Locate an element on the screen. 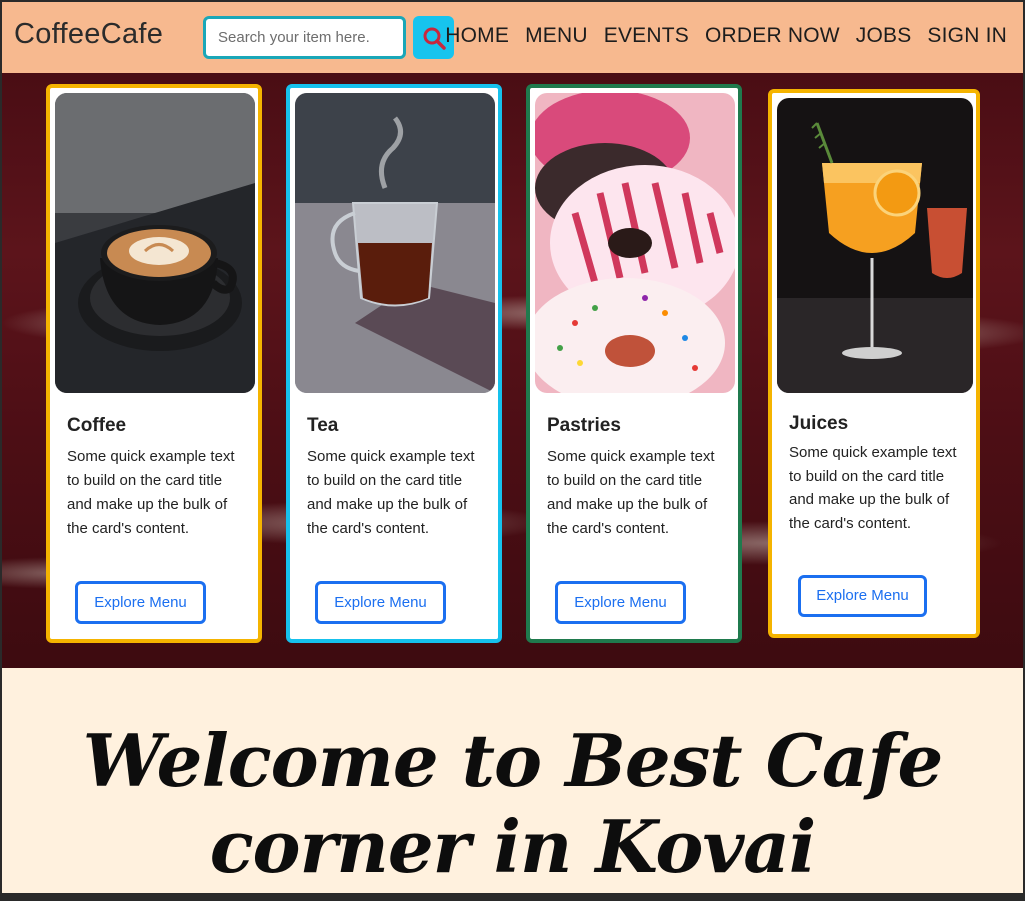 This screenshot has width=1025, height=901. card-title: Tea is located at coordinates (323, 425).